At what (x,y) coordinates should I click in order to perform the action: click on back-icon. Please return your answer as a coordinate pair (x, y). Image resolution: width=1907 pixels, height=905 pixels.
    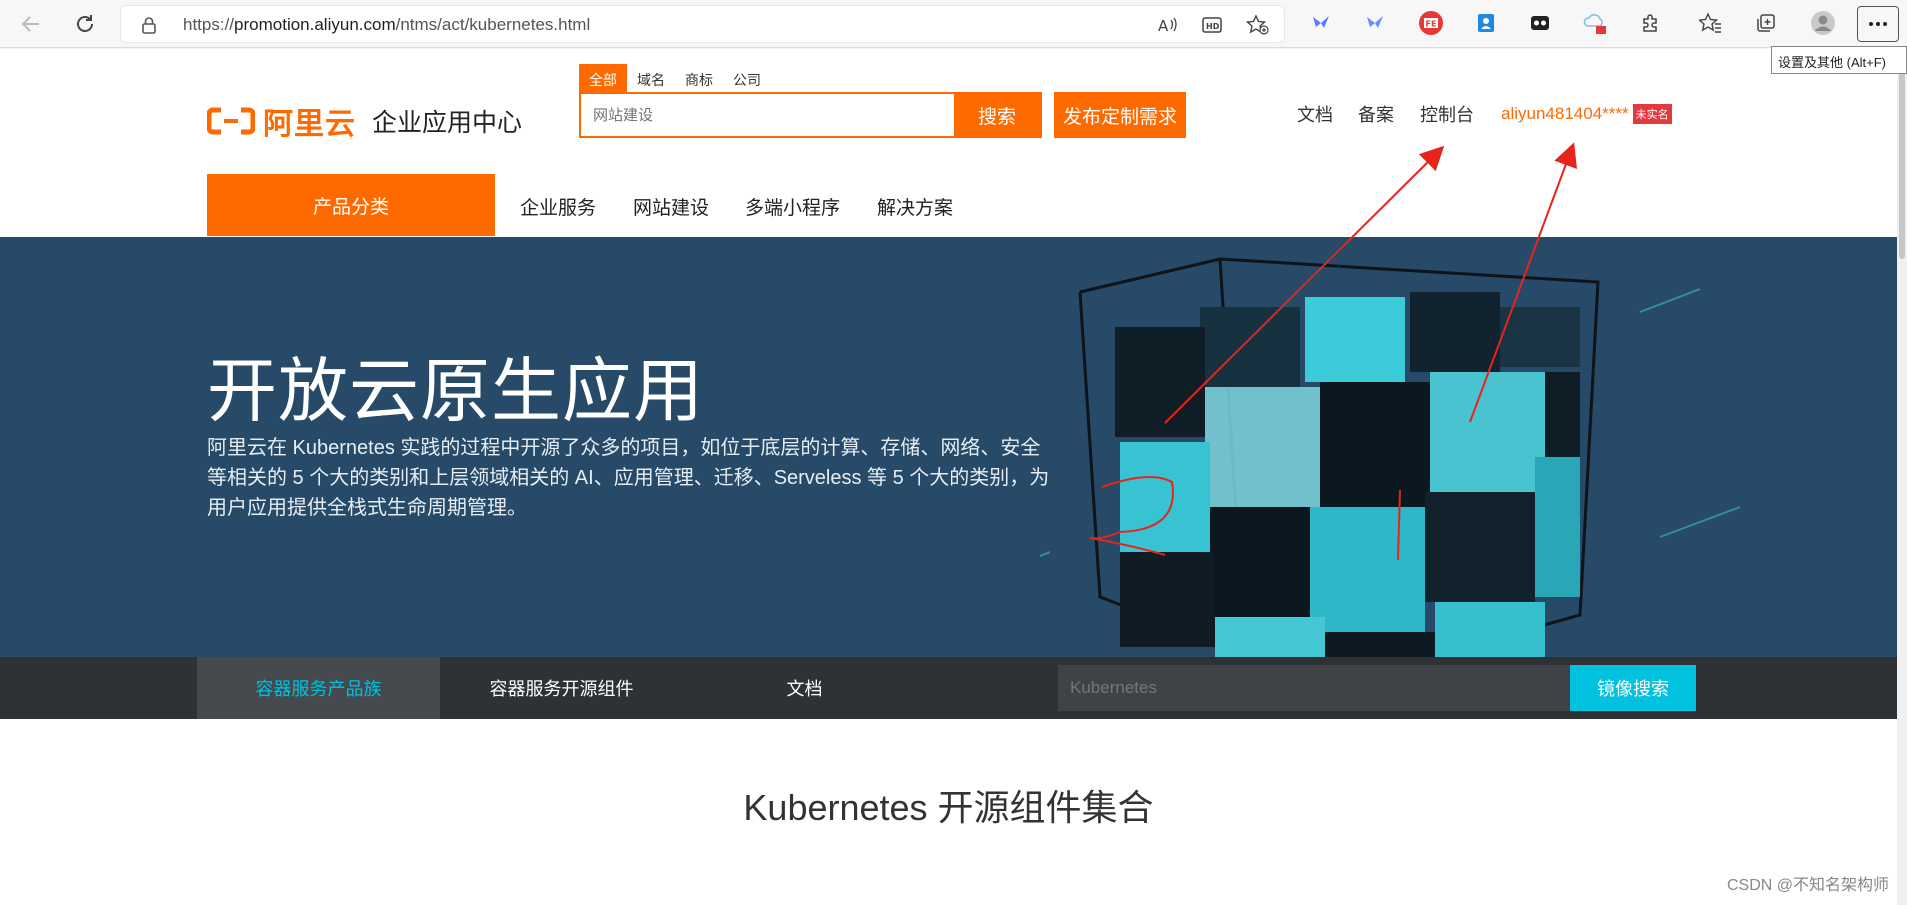
    Looking at the image, I should click on (31, 24).